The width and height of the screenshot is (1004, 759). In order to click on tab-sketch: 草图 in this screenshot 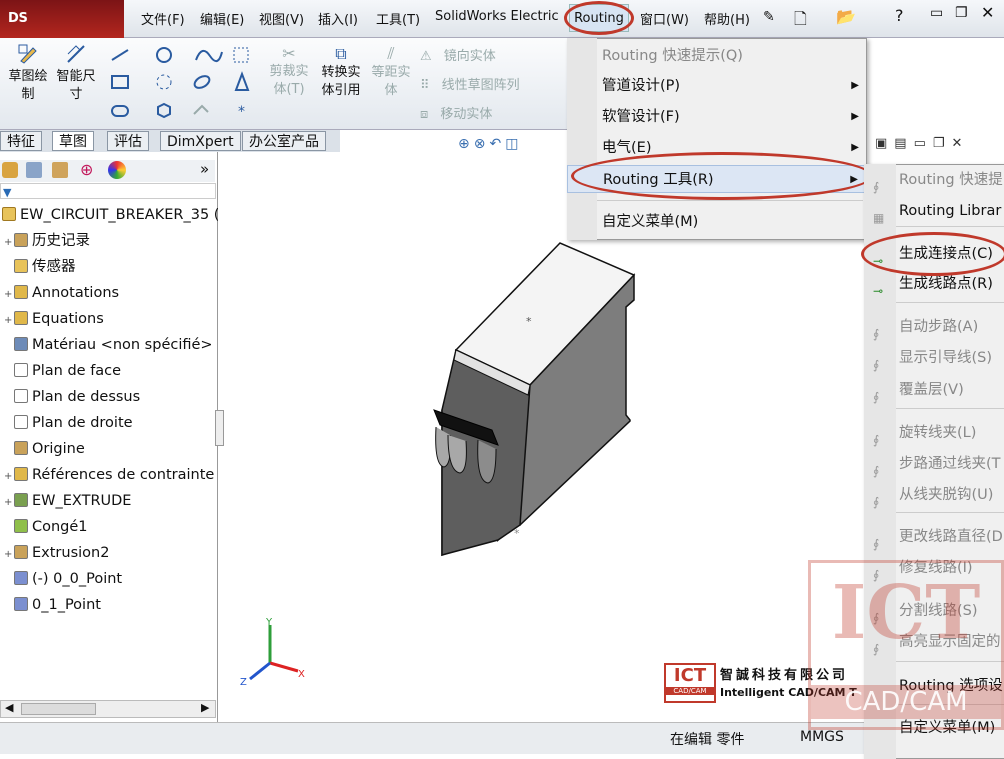, I will do `click(73, 141)`.